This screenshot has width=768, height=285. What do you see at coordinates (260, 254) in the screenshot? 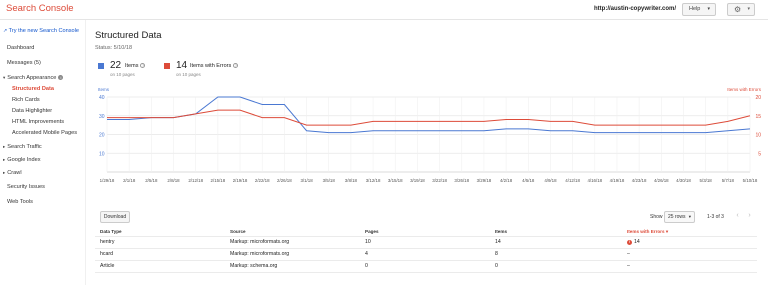
I see `cell-source: Markup: microformats.org` at bounding box center [260, 254].